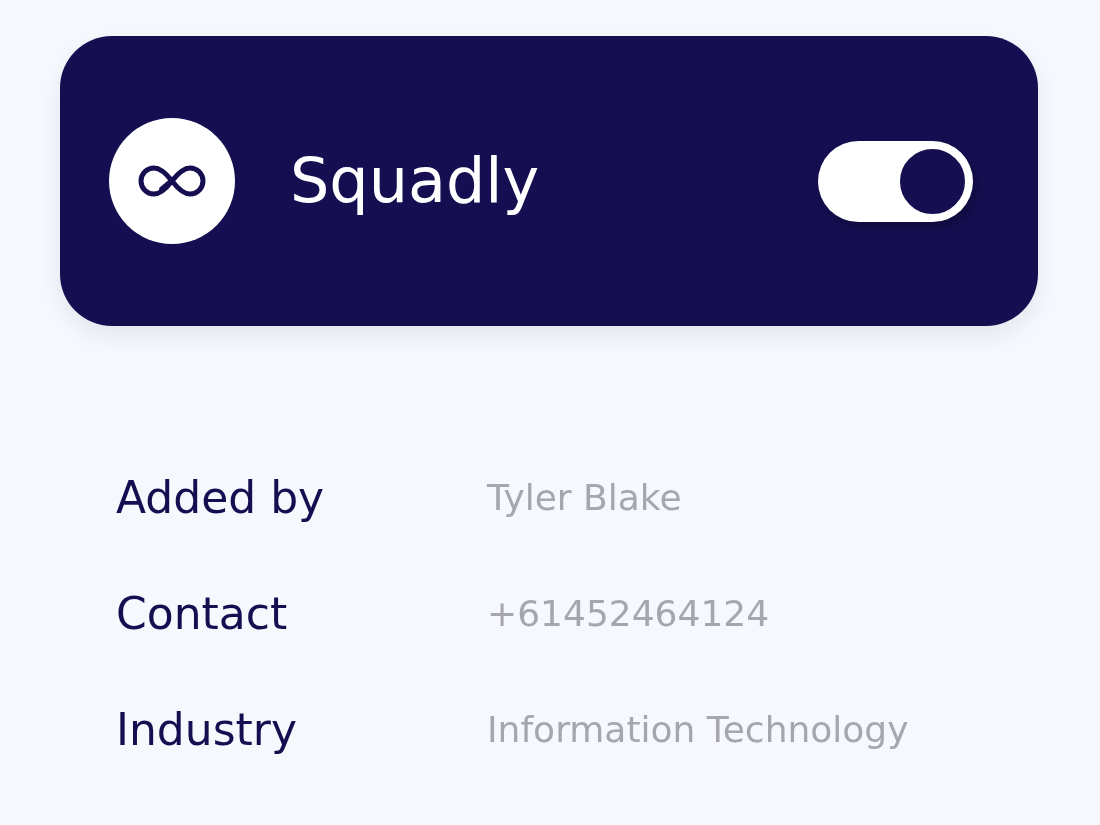 This screenshot has width=1100, height=825. What do you see at coordinates (698, 730) in the screenshot?
I see `detail-value: Information Technology` at bounding box center [698, 730].